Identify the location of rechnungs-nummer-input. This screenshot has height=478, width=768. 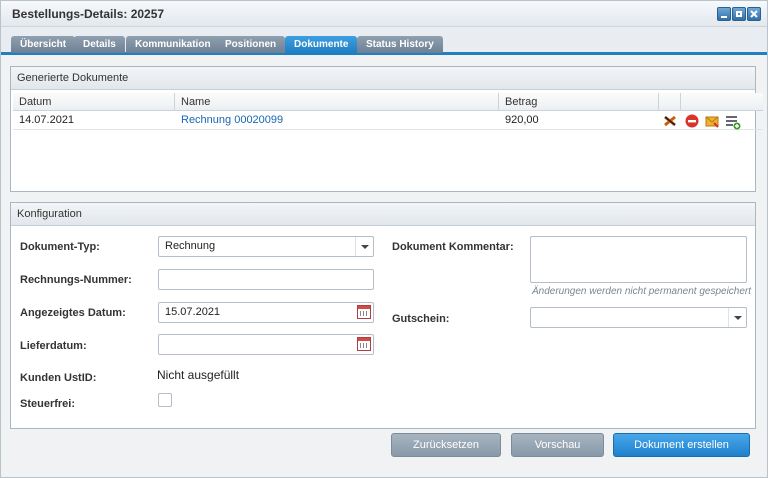
(266, 279).